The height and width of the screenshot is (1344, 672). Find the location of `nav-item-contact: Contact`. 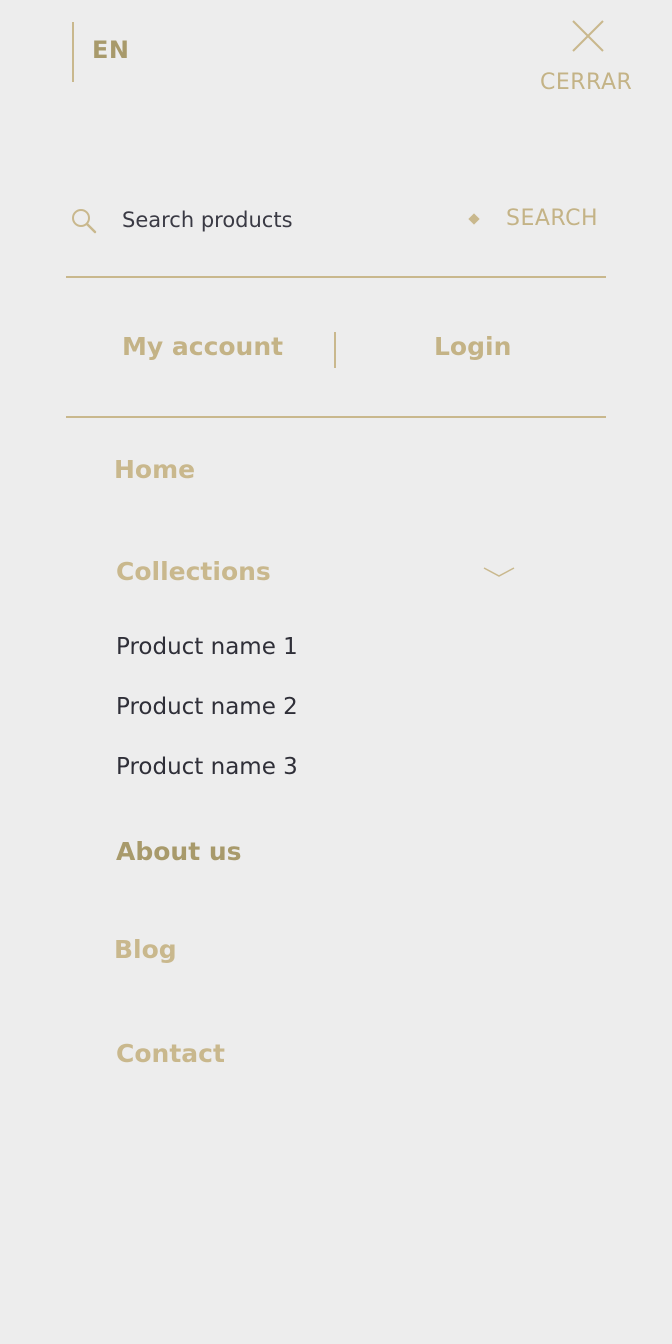

nav-item-contact: Contact is located at coordinates (170, 1053).